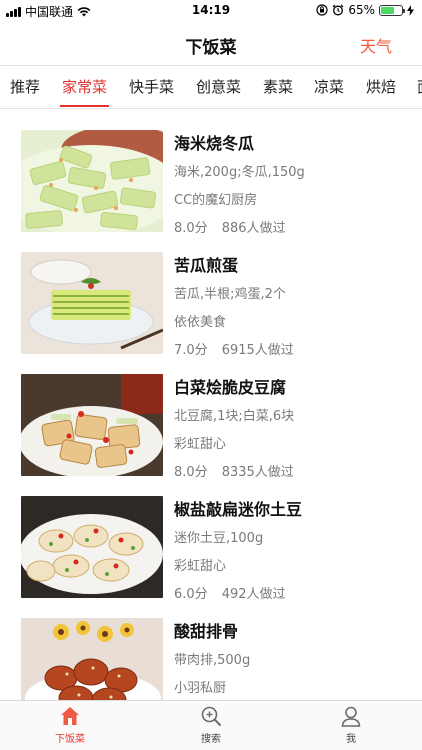 Image resolution: width=422 pixels, height=750 pixels. What do you see at coordinates (410, 10) in the screenshot?
I see `charging-icon` at bounding box center [410, 10].